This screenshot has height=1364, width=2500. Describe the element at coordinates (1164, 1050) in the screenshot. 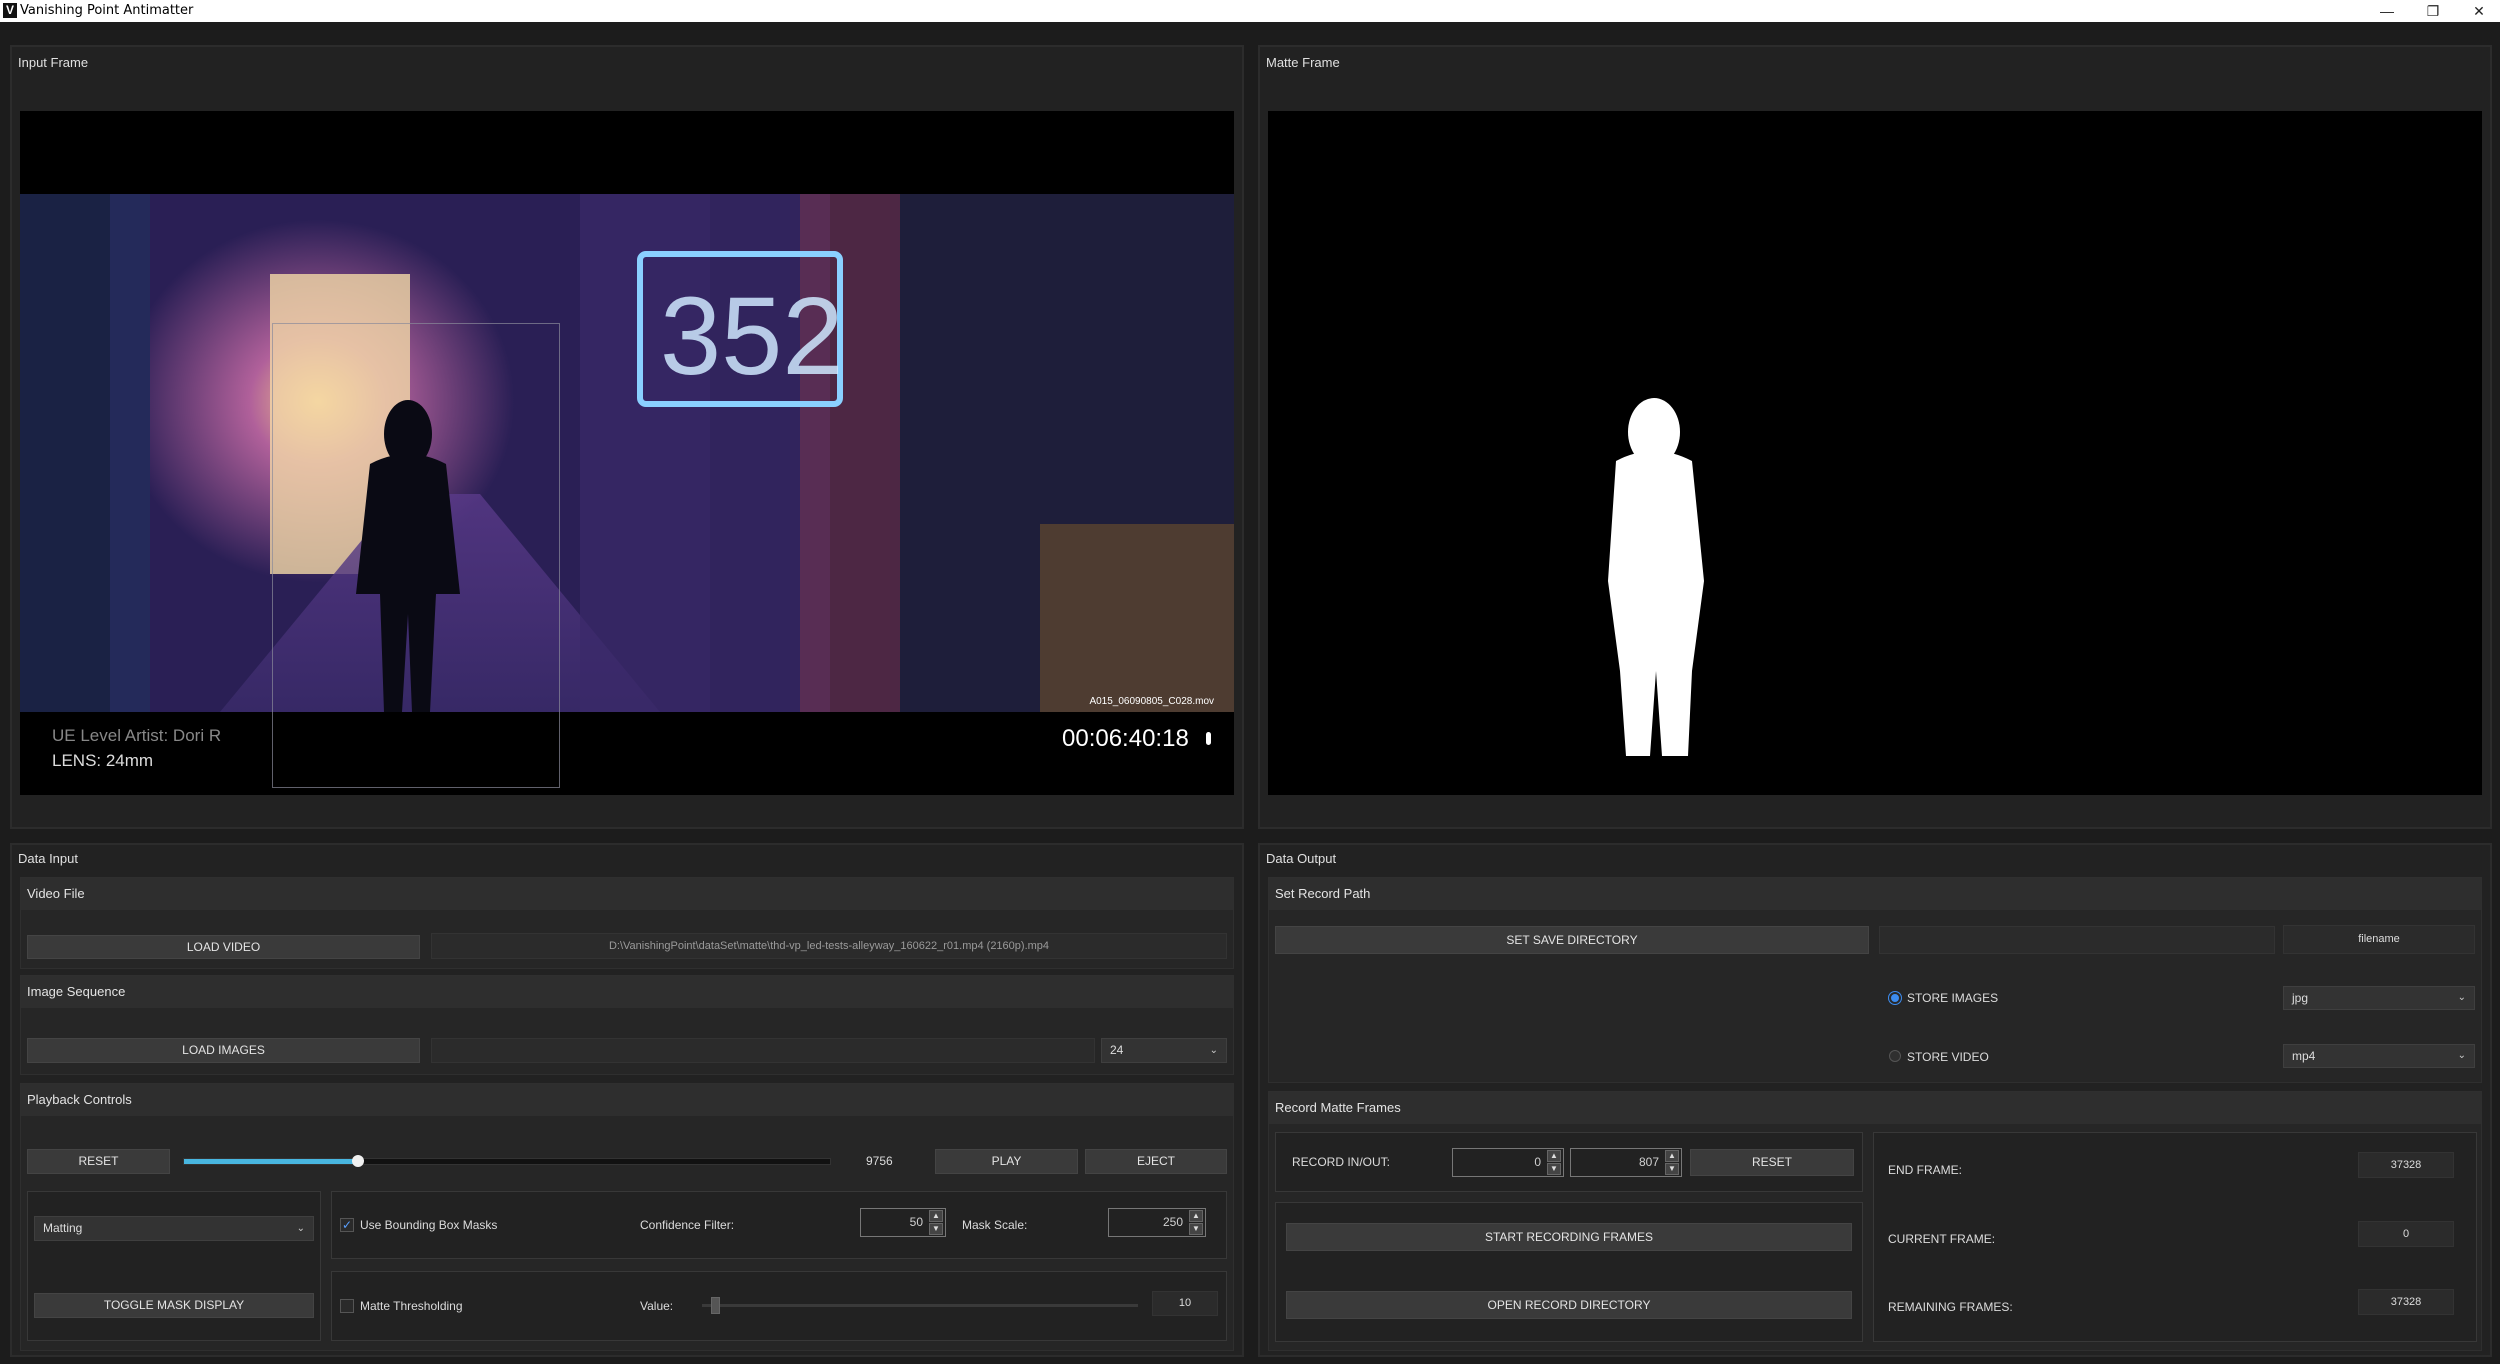

I see `fps-dropdown: 24 ⌄` at that location.